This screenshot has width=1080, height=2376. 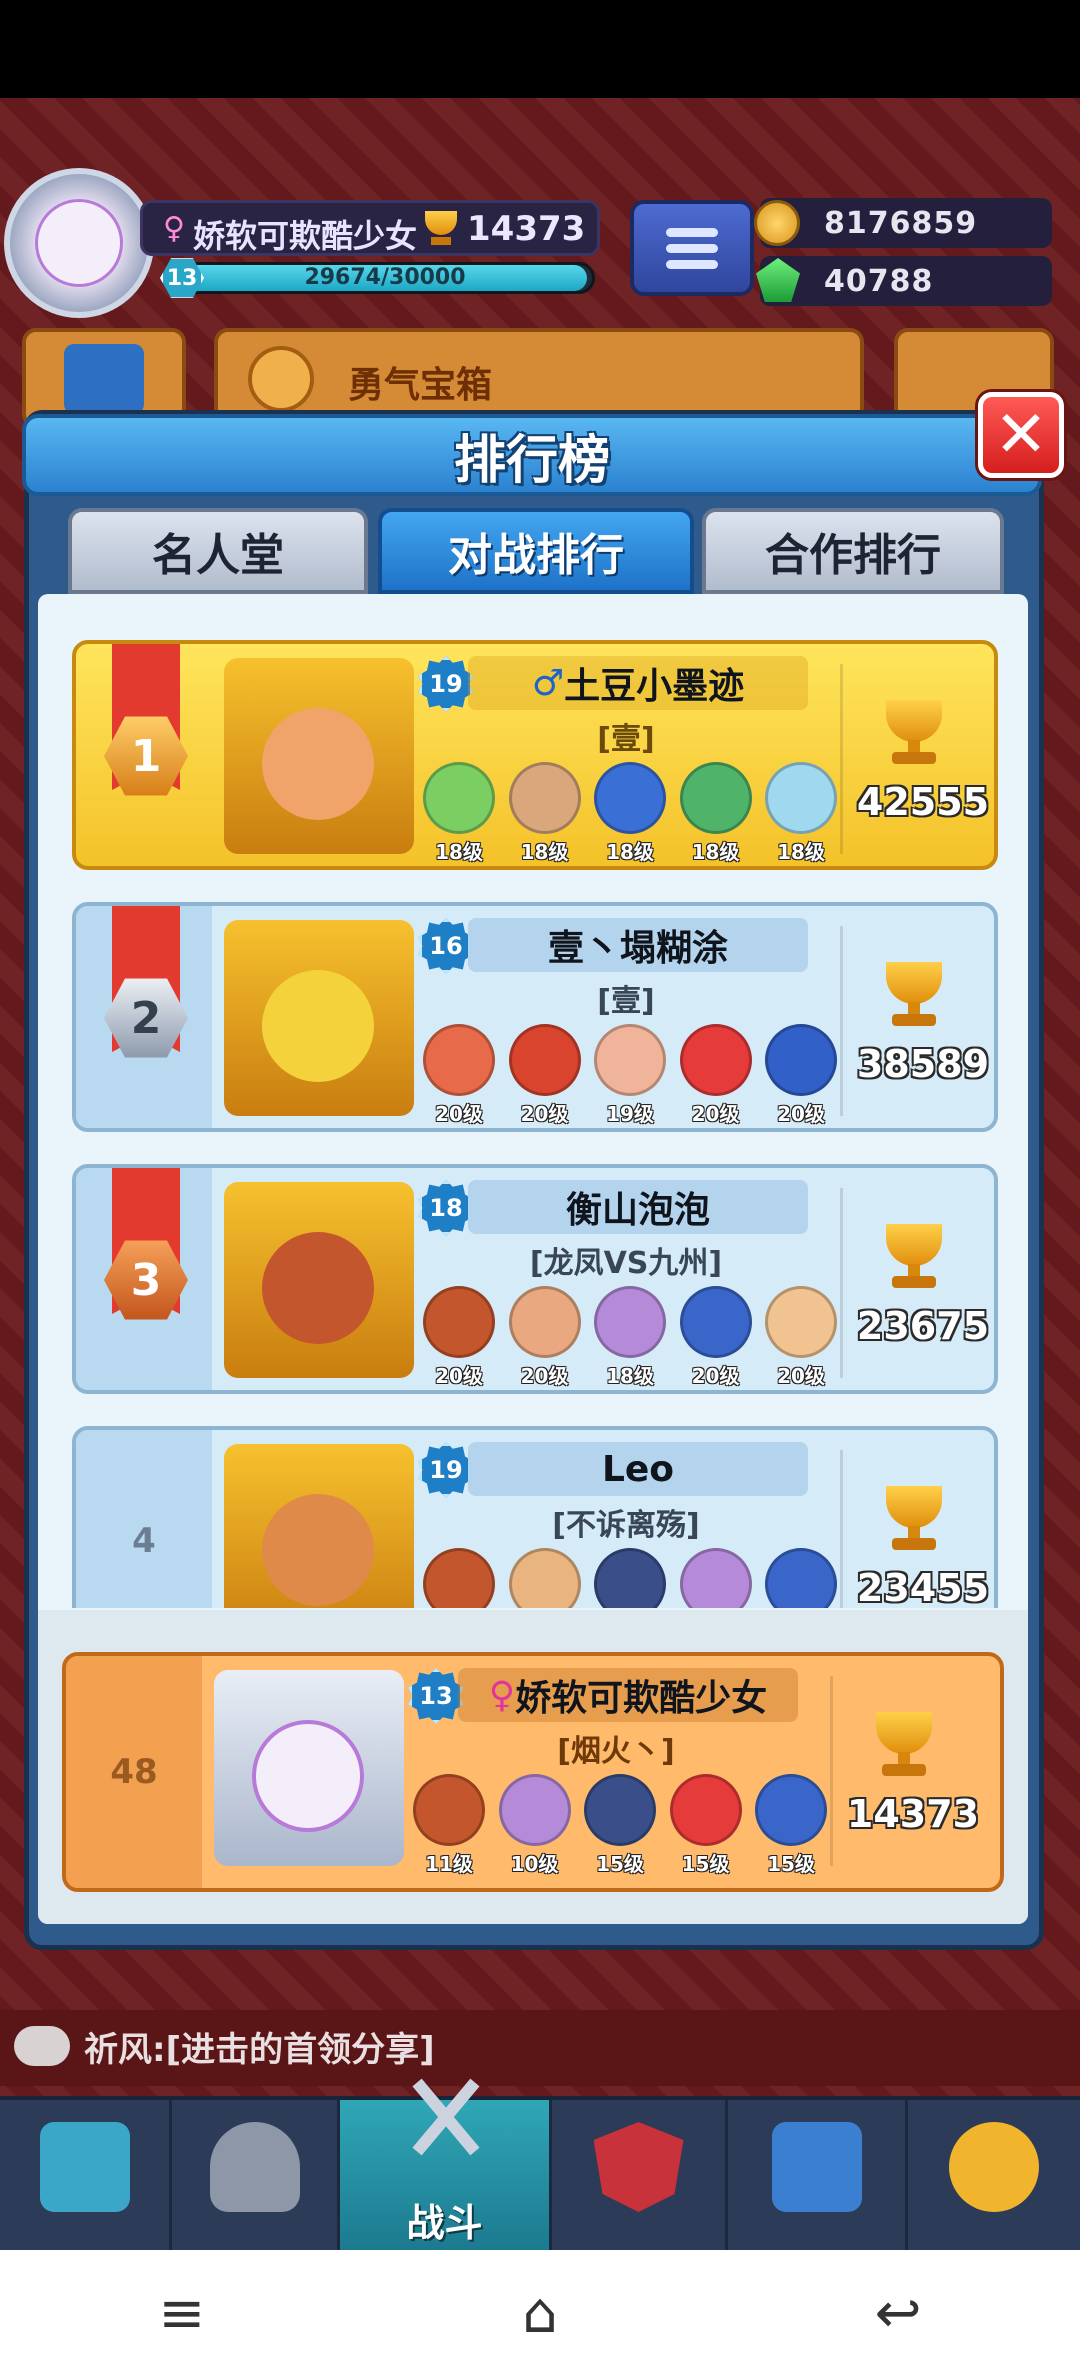 I want to click on tab-battle-ranking: 对战排行, so click(x=536, y=551).